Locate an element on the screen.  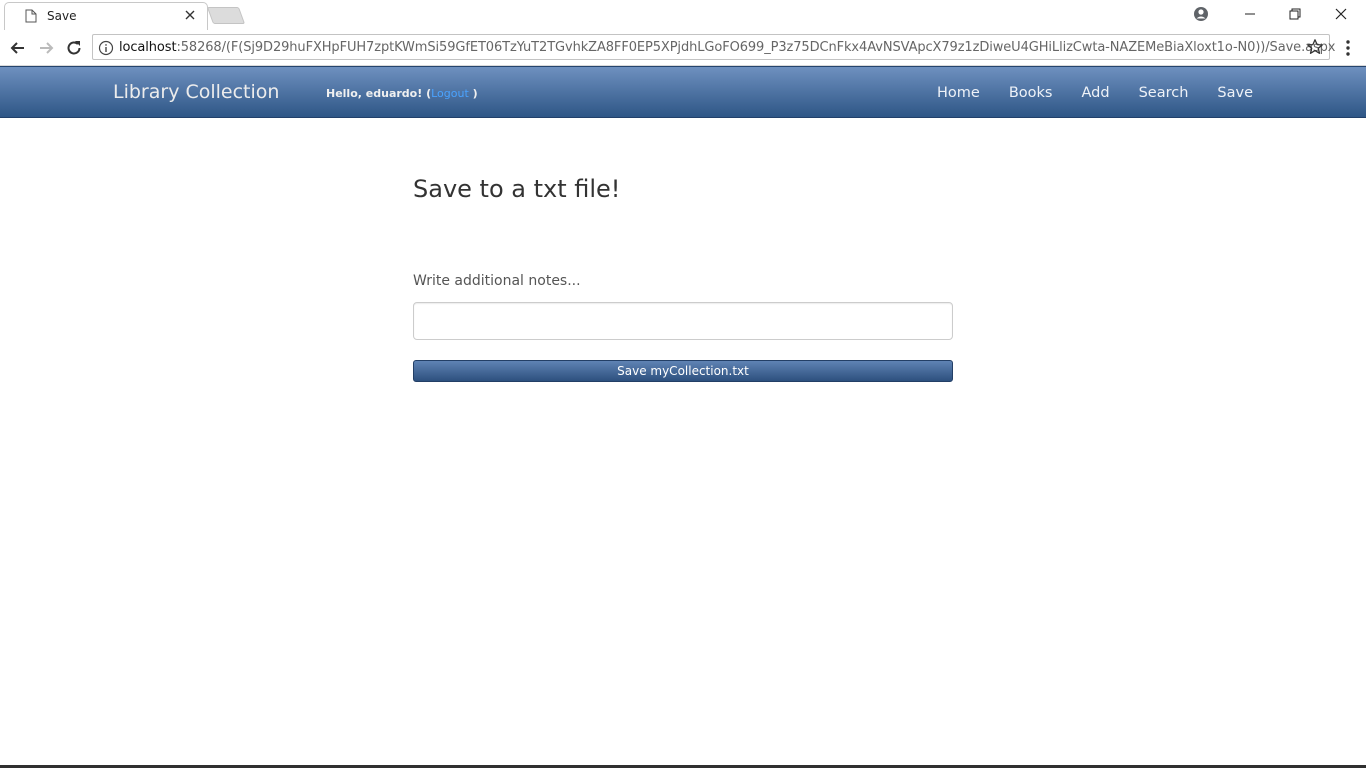
forward-arrow-icon is located at coordinates (46, 48).